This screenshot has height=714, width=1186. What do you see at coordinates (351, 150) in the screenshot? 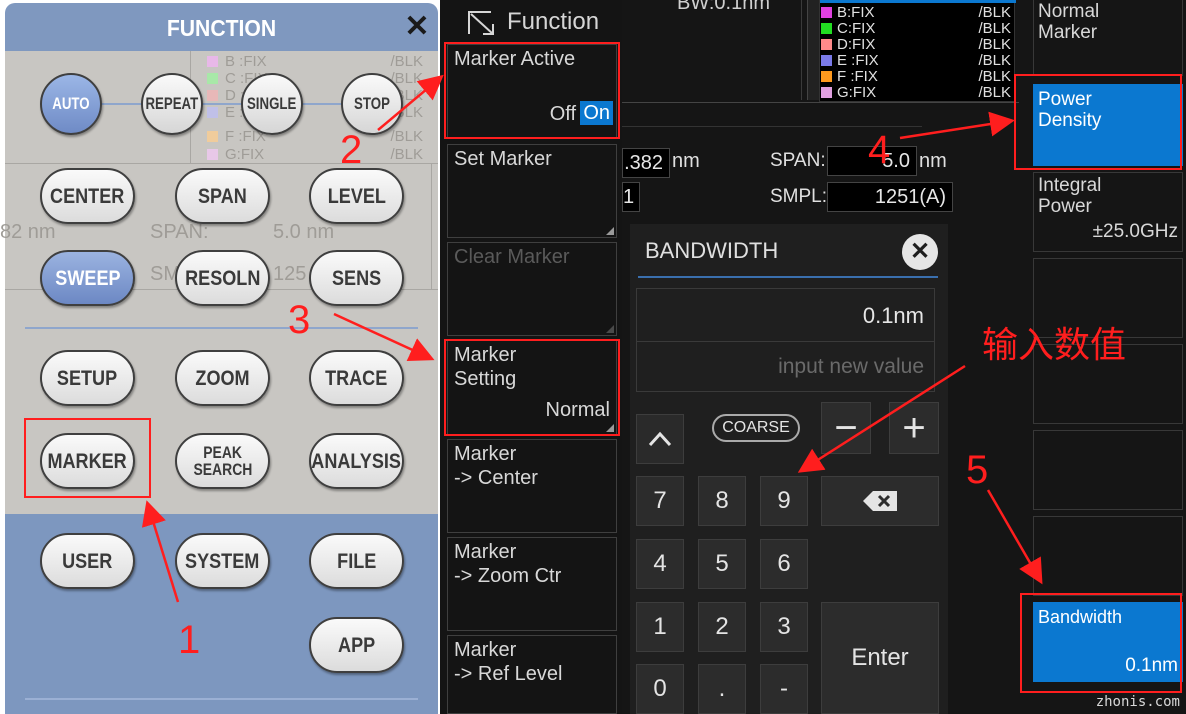
I see `step-2-label: 2` at bounding box center [351, 150].